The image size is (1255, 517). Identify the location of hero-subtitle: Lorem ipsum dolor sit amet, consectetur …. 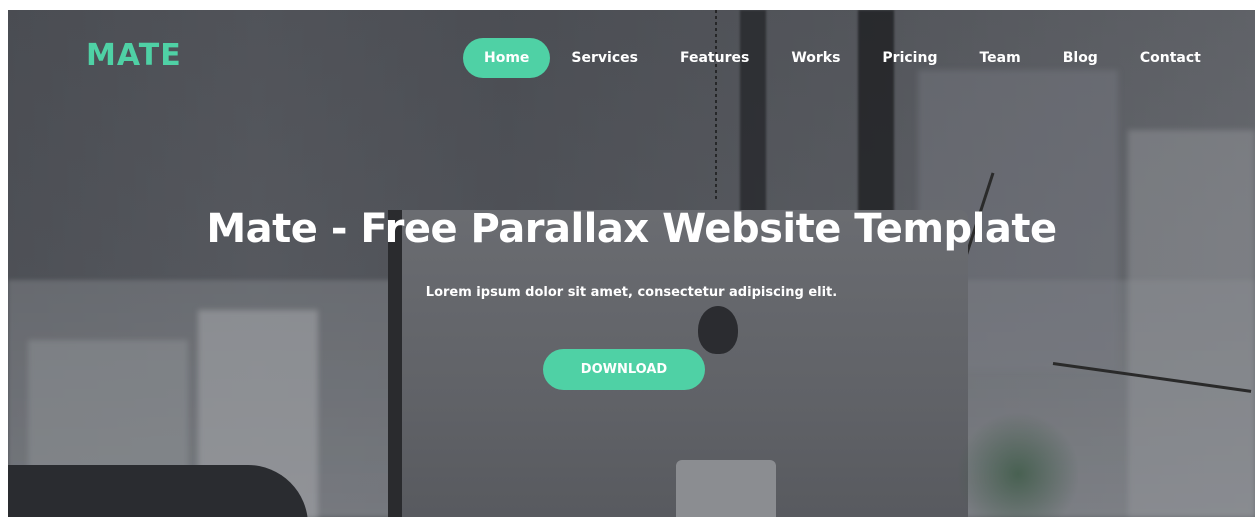
(631, 292).